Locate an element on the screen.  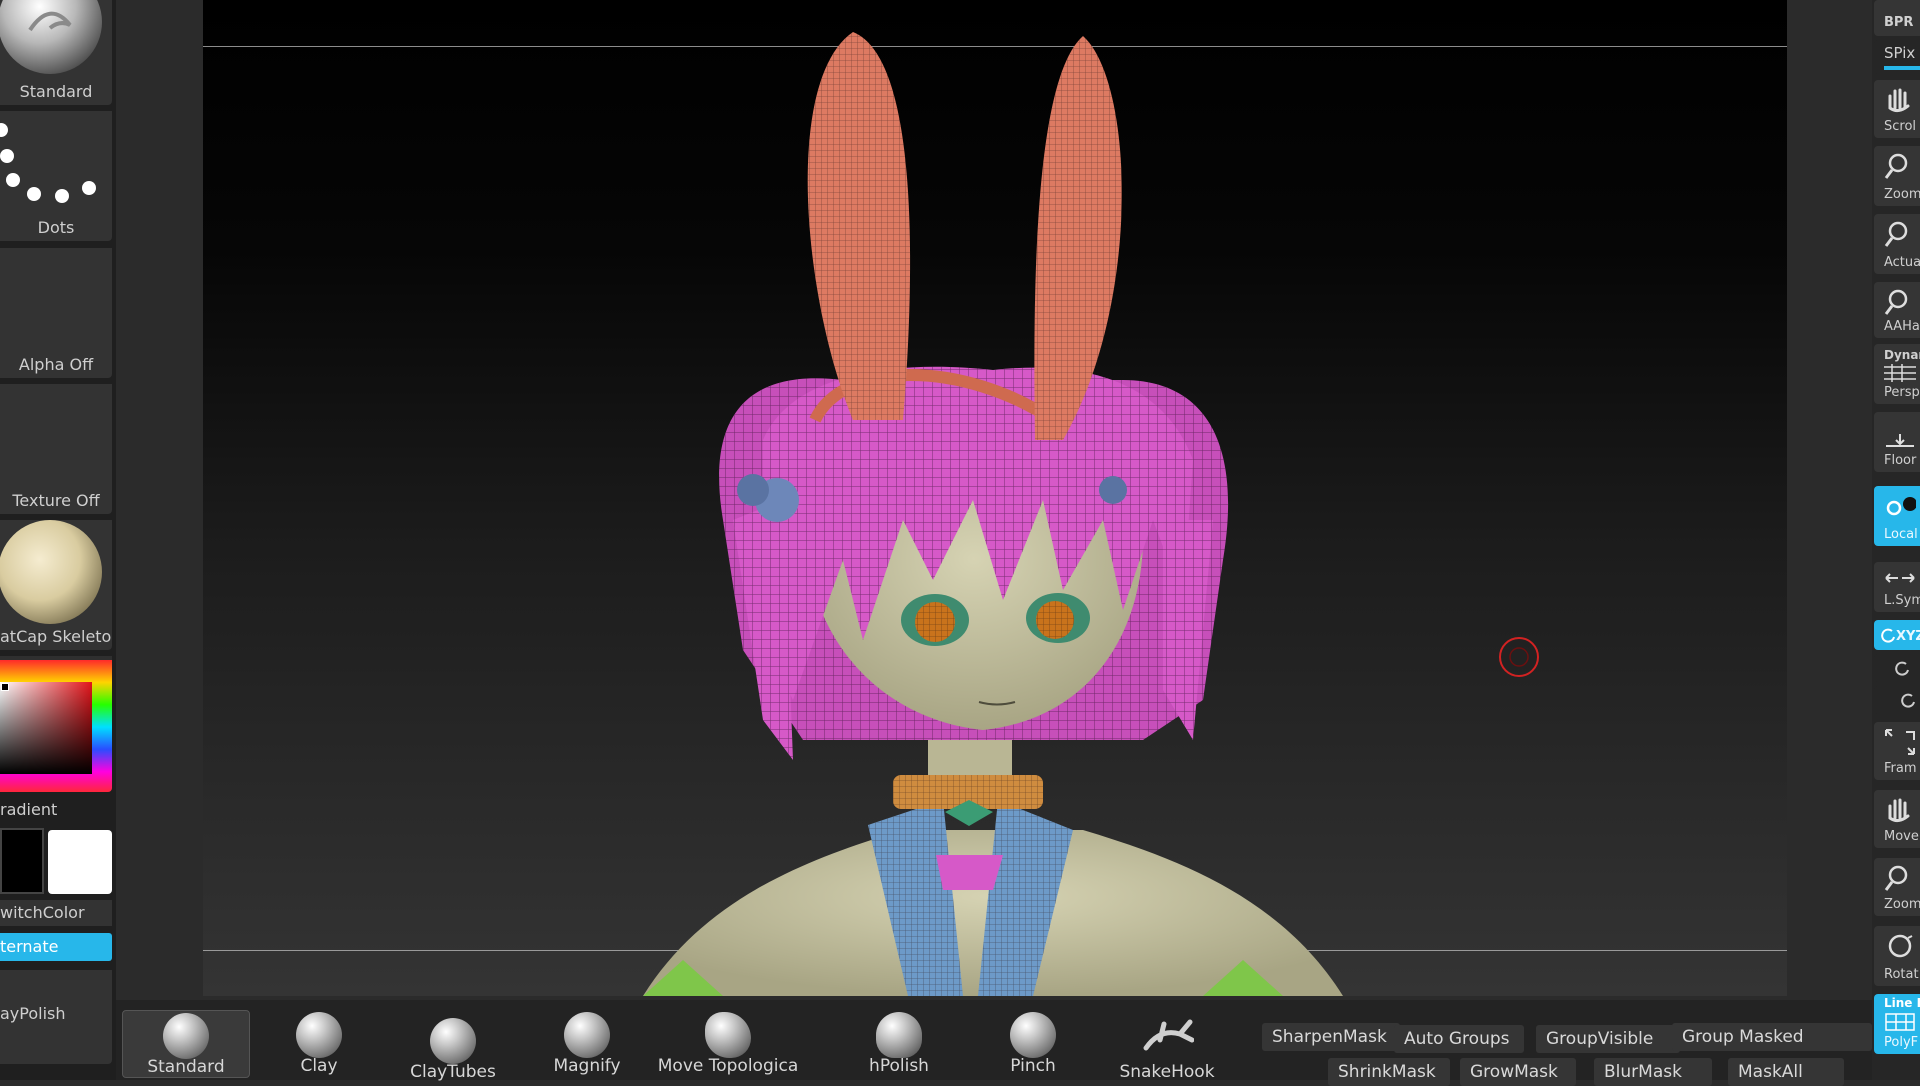
shrink-mask-button: ShrinkMask is located at coordinates (1389, 1072).